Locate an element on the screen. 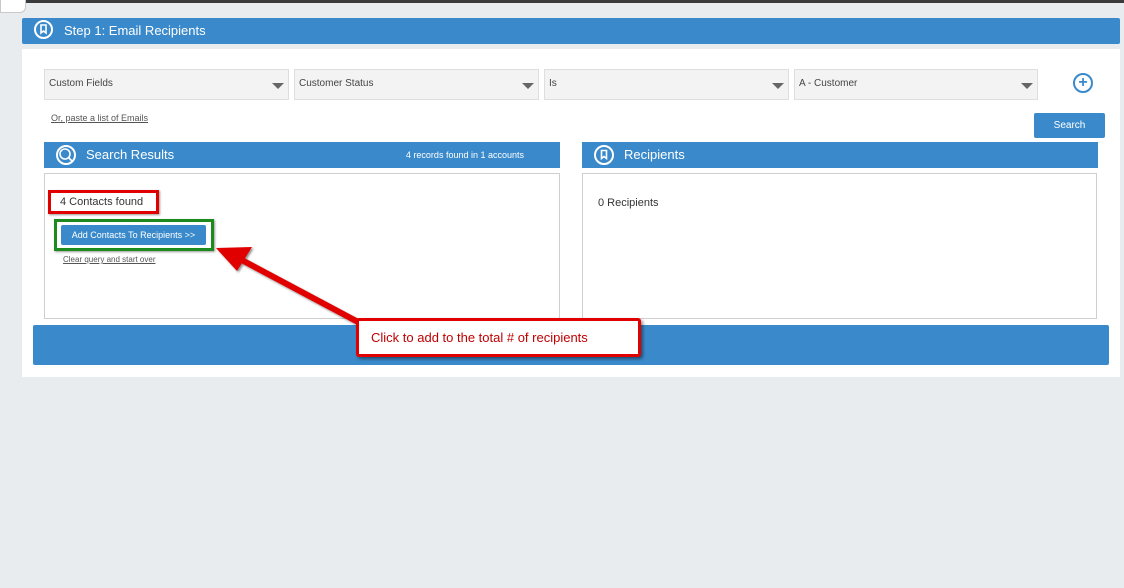 The width and height of the screenshot is (1124, 588). field-select: Custom Fields is located at coordinates (166, 84).